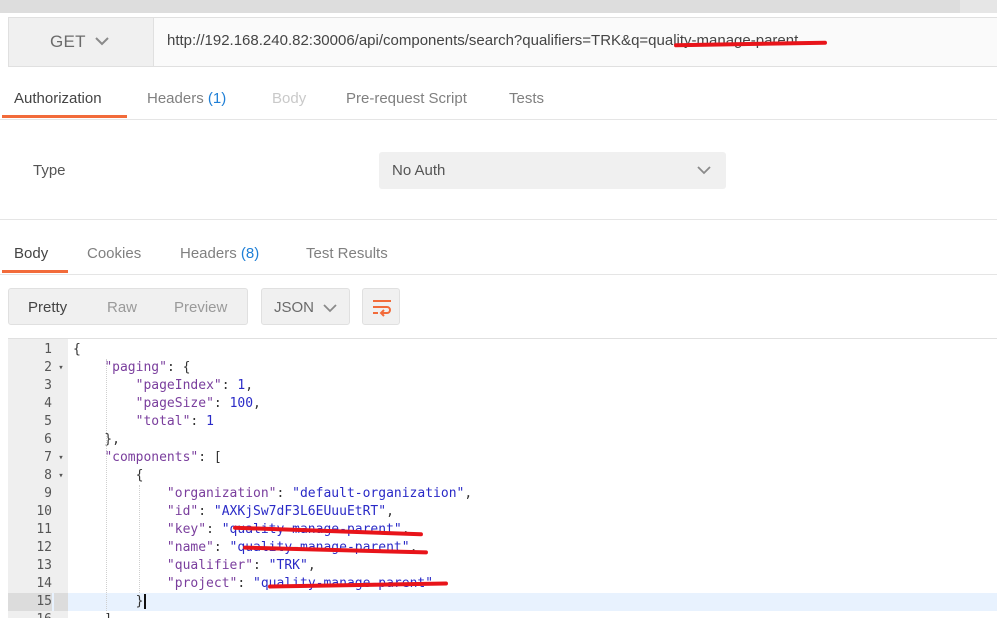 This screenshot has width=997, height=618. Describe the element at coordinates (194, 385) in the screenshot. I see `code-text: "pageIndex": 1,` at that location.